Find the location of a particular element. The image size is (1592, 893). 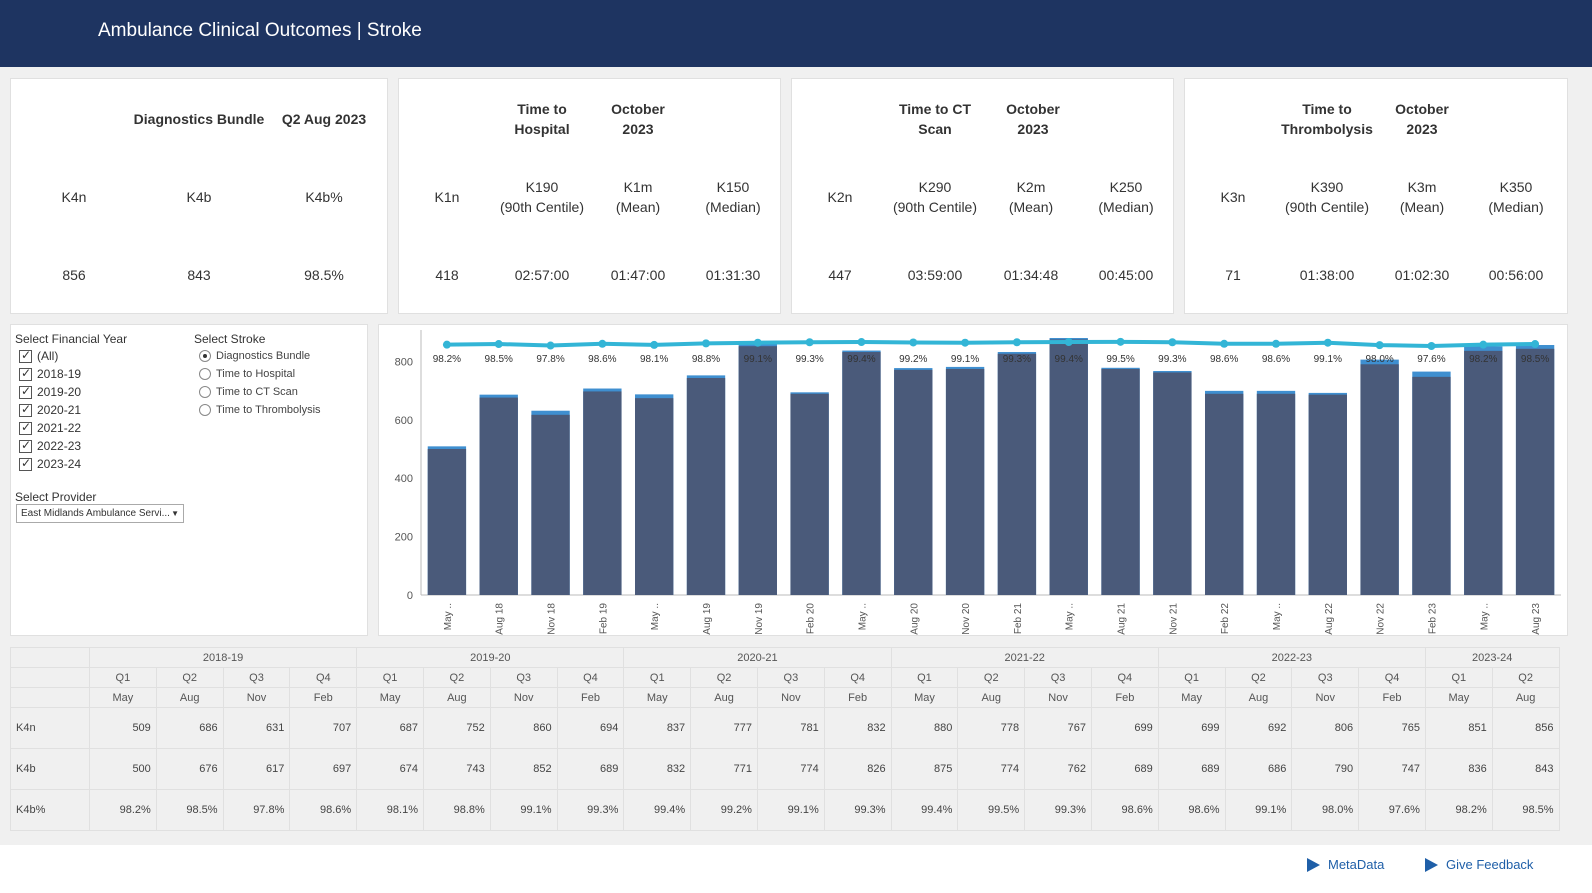

feedback-label: Give Feedback is located at coordinates (1490, 864).